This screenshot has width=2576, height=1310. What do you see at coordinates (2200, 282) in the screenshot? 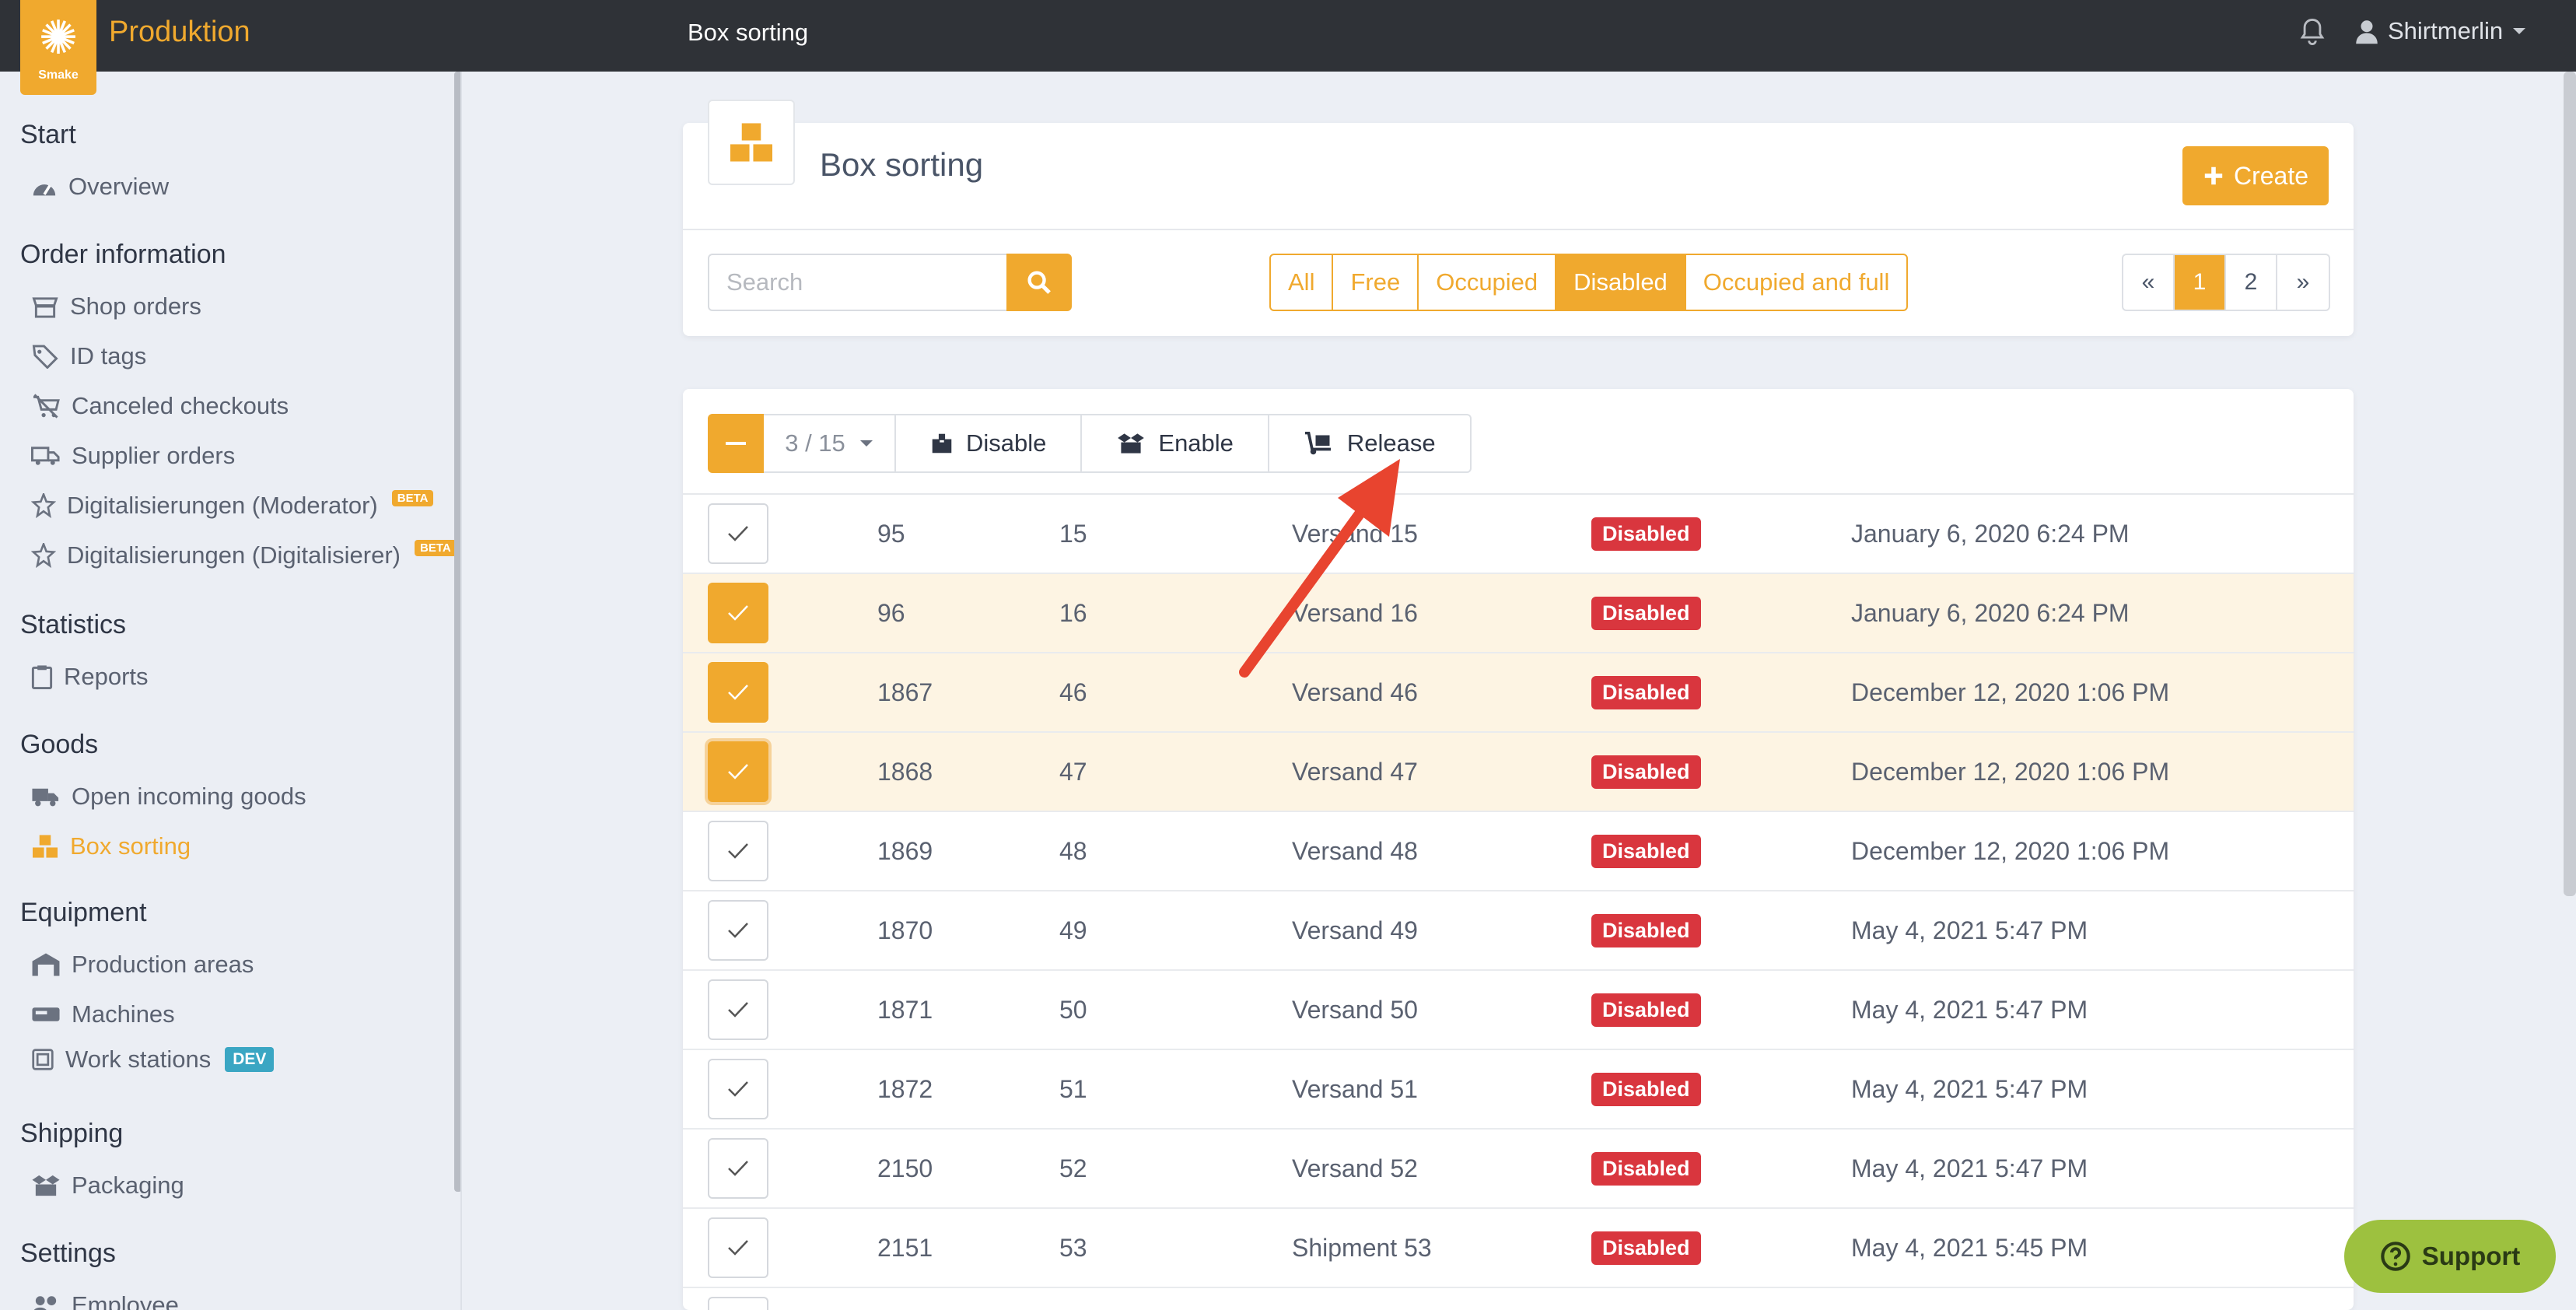
I see `pagination-page-1: 1` at bounding box center [2200, 282].